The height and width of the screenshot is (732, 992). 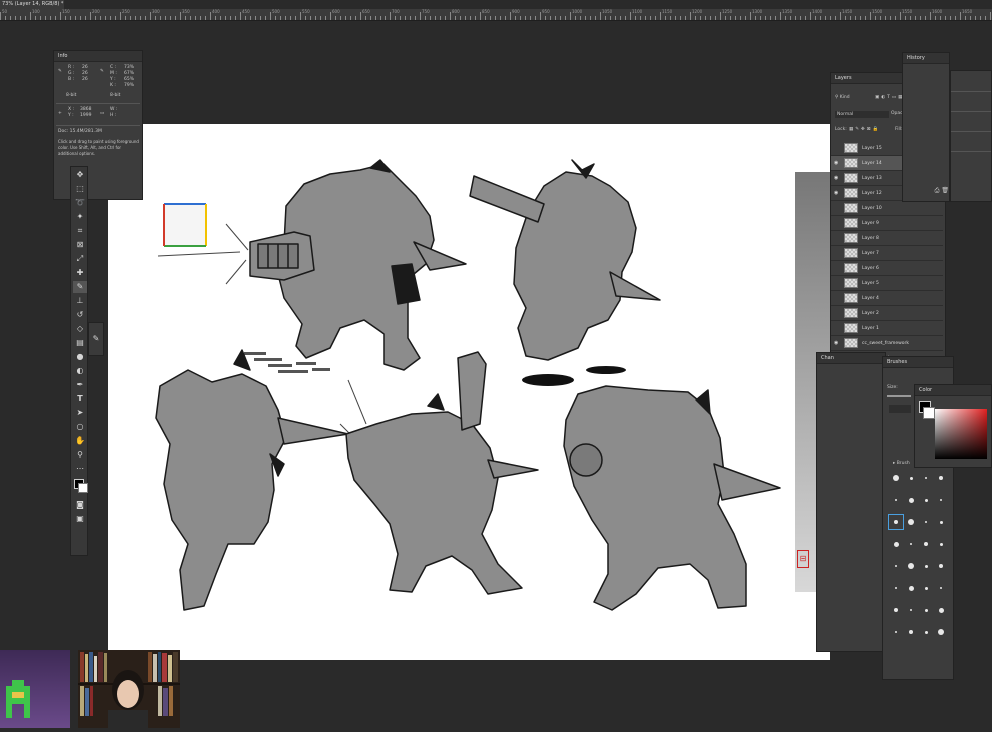 I want to click on shape-icon: ○, so click(x=80, y=427).